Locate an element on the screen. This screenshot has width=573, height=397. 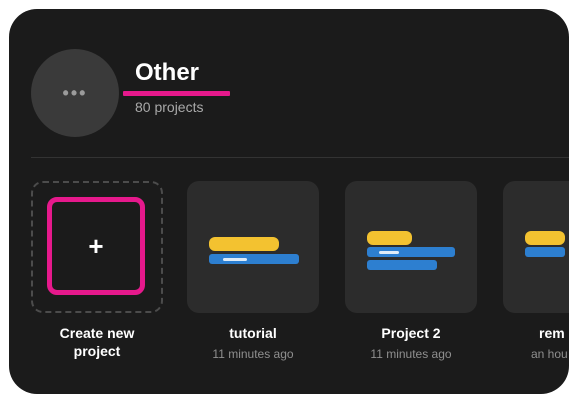
more-dots-icon: ••• is located at coordinates (75, 92).